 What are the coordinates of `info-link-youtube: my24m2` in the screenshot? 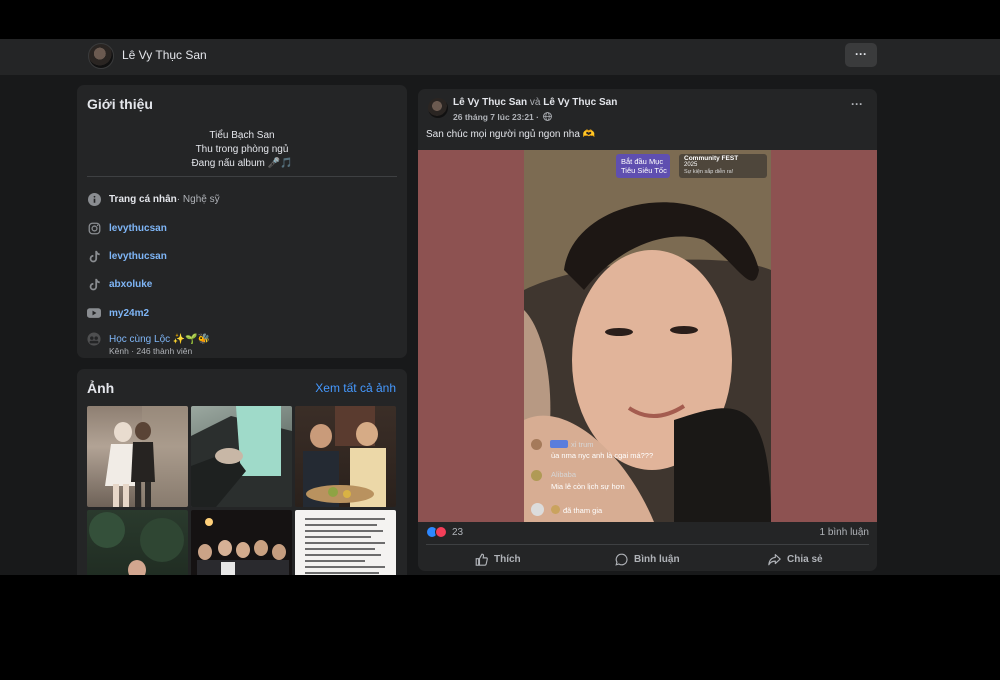 It's located at (118, 313).